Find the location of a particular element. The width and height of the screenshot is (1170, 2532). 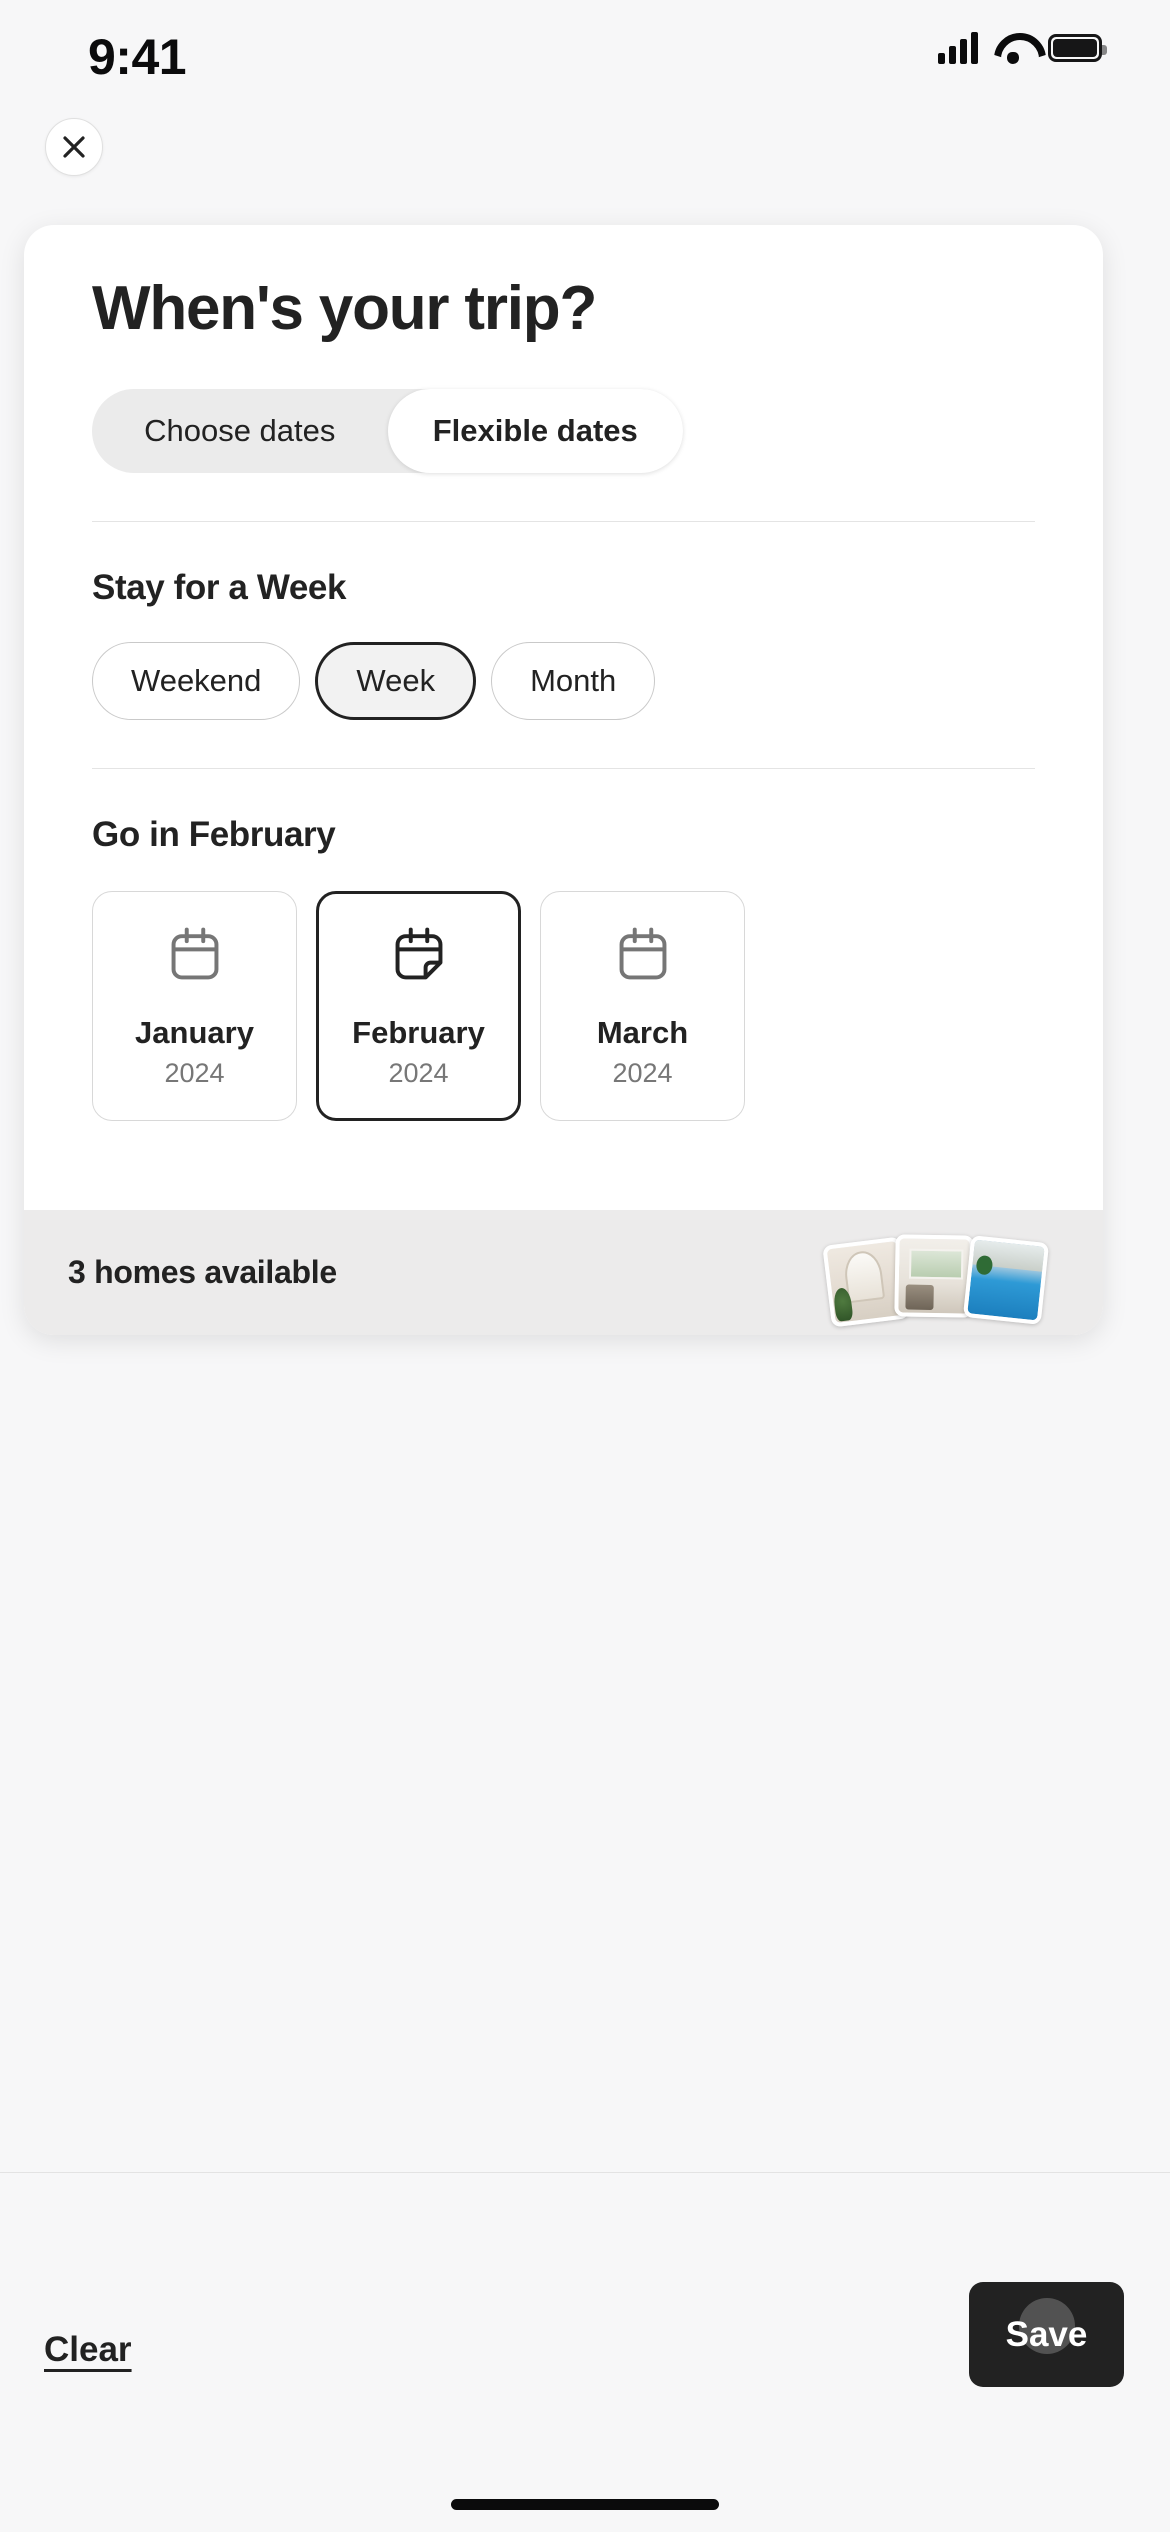

month-section-heading: Go in February is located at coordinates (214, 835).